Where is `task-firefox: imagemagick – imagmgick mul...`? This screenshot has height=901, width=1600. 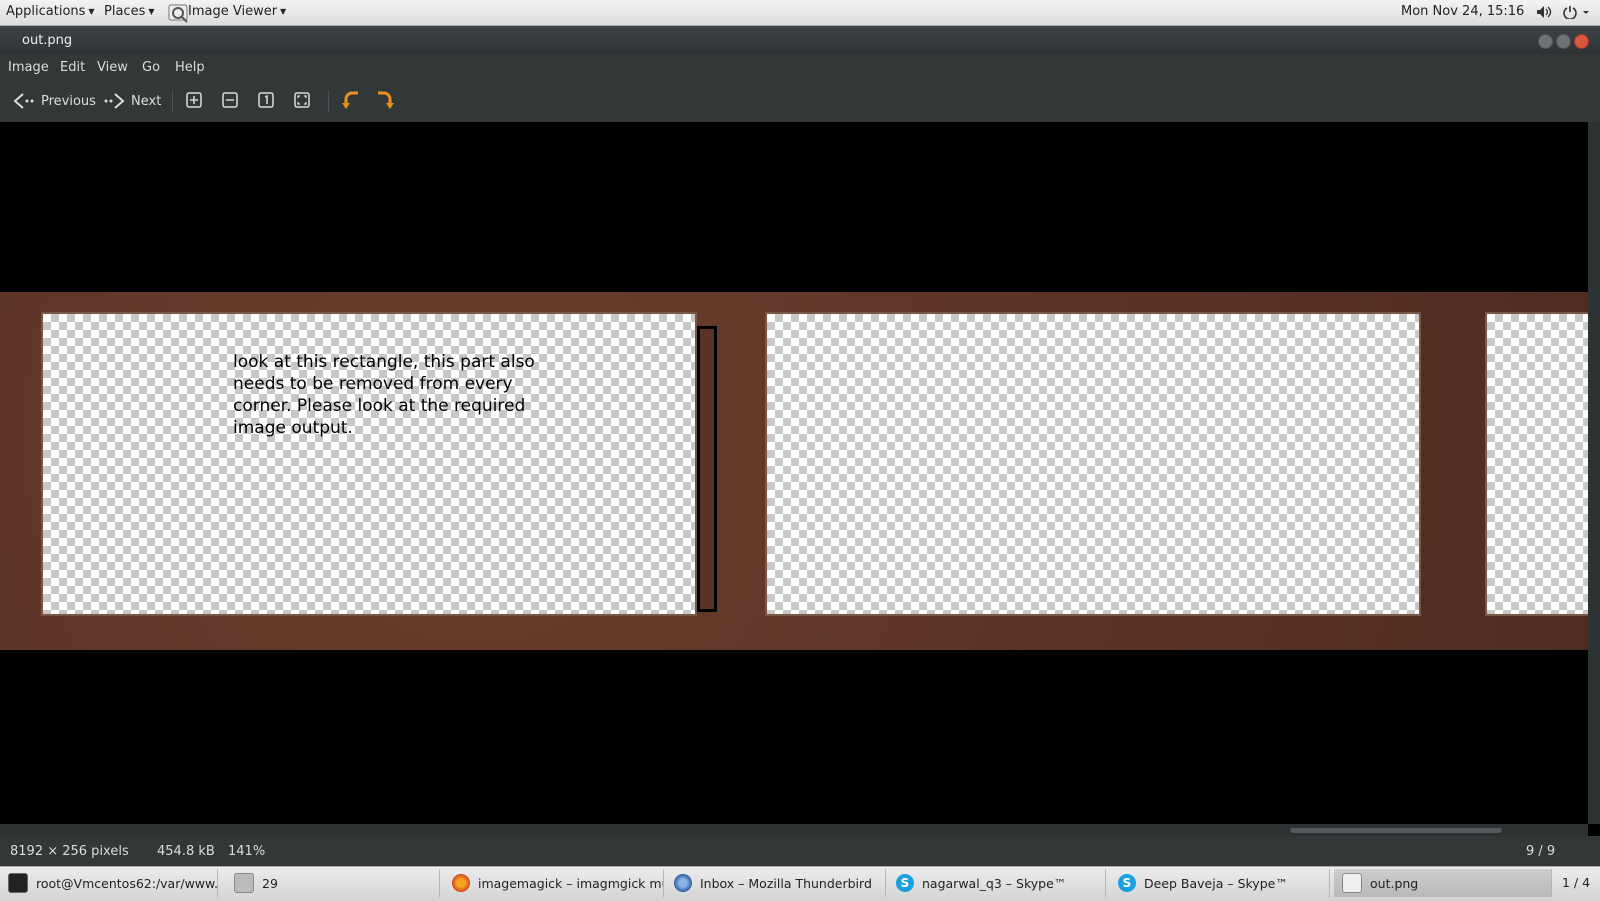 task-firefox: imagemagick – imagmgick mul... is located at coordinates (554, 883).